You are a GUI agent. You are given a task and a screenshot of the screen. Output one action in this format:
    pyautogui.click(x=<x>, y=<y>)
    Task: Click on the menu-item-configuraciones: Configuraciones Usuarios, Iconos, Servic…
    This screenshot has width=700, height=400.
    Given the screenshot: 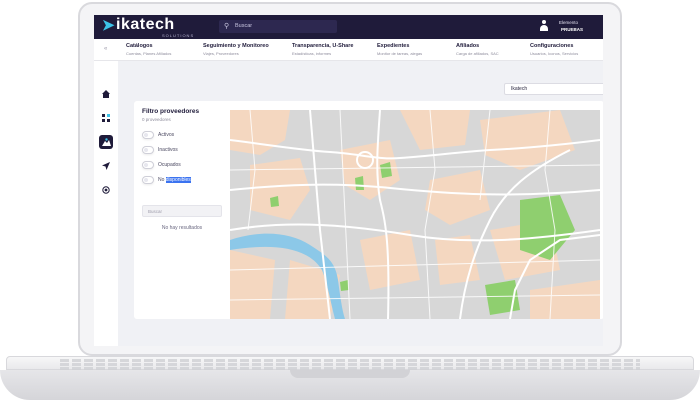 What is the action you would take?
    pyautogui.click(x=554, y=49)
    